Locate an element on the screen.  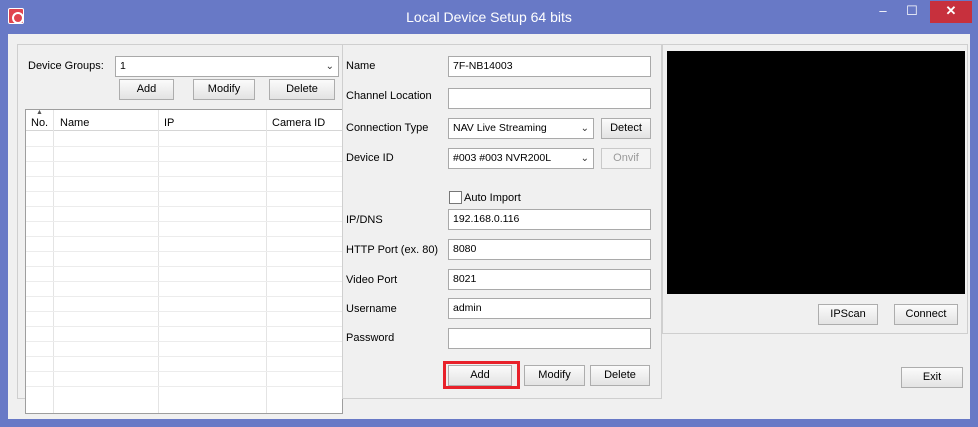
minimize-icon: – is located at coordinates (883, 12).